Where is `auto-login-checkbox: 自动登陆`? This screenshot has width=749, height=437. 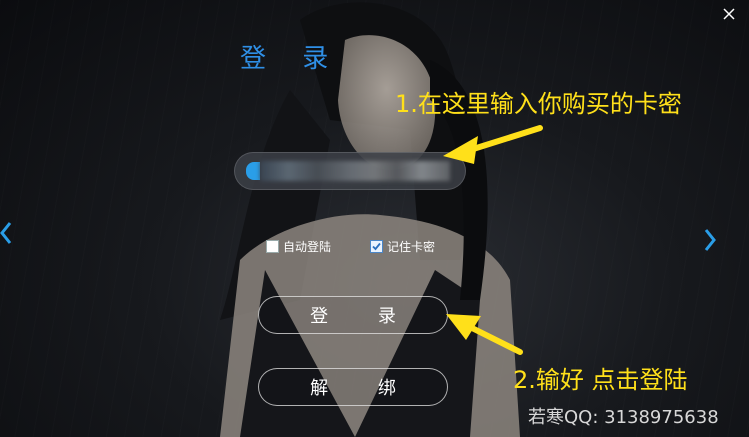
auto-login-checkbox: 自动登陆 is located at coordinates (298, 246).